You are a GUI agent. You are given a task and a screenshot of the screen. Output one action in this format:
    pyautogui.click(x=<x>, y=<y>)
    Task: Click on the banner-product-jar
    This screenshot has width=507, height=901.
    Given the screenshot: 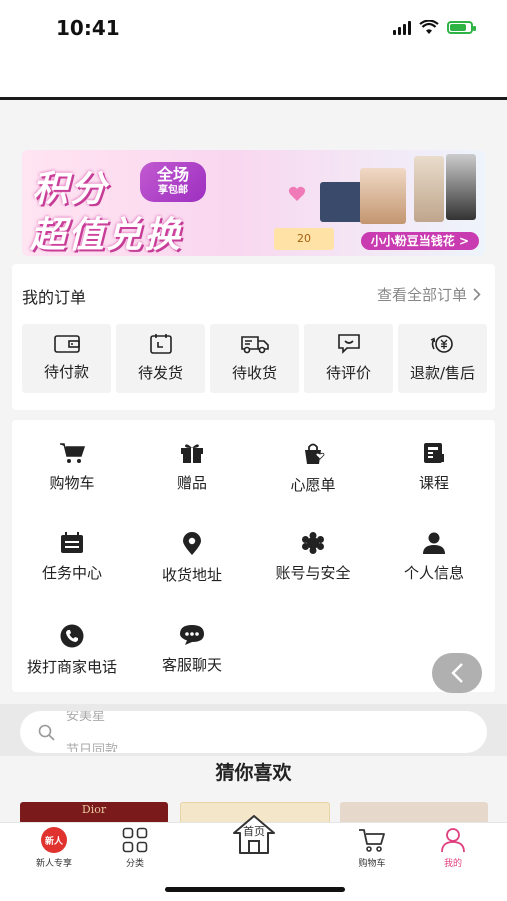 What is the action you would take?
    pyautogui.click(x=383, y=196)
    